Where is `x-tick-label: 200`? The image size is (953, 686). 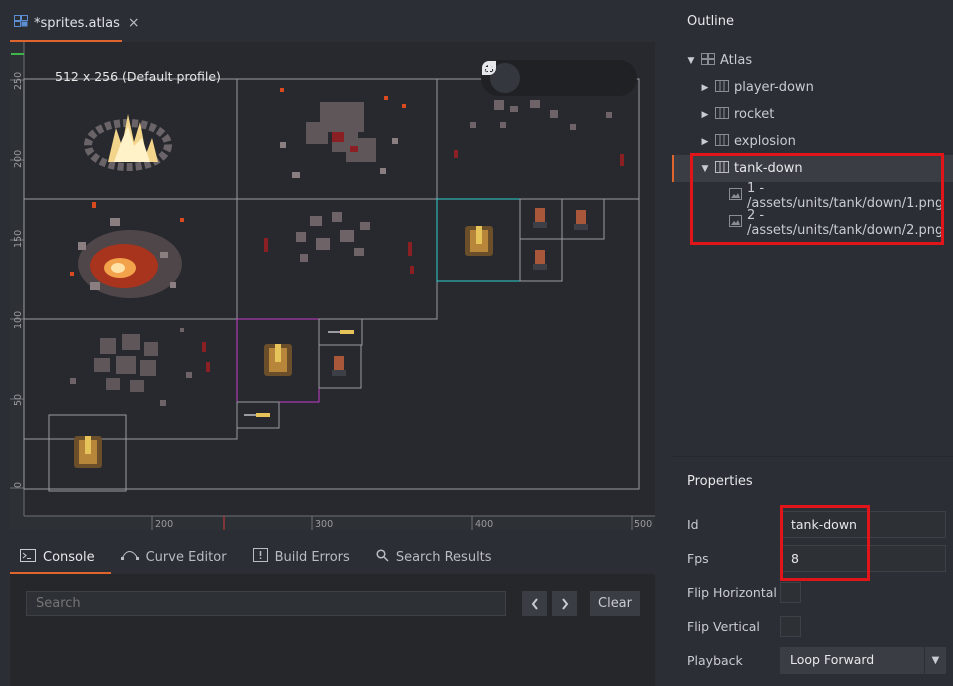 x-tick-label: 200 is located at coordinates (164, 524).